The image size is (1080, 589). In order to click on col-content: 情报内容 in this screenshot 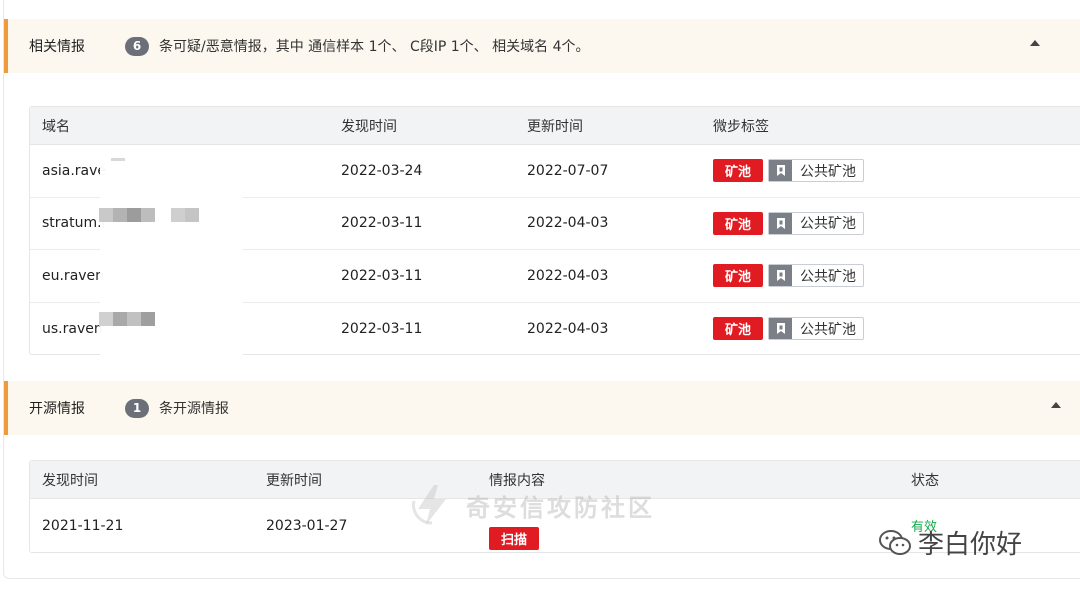, I will do `click(517, 480)`.